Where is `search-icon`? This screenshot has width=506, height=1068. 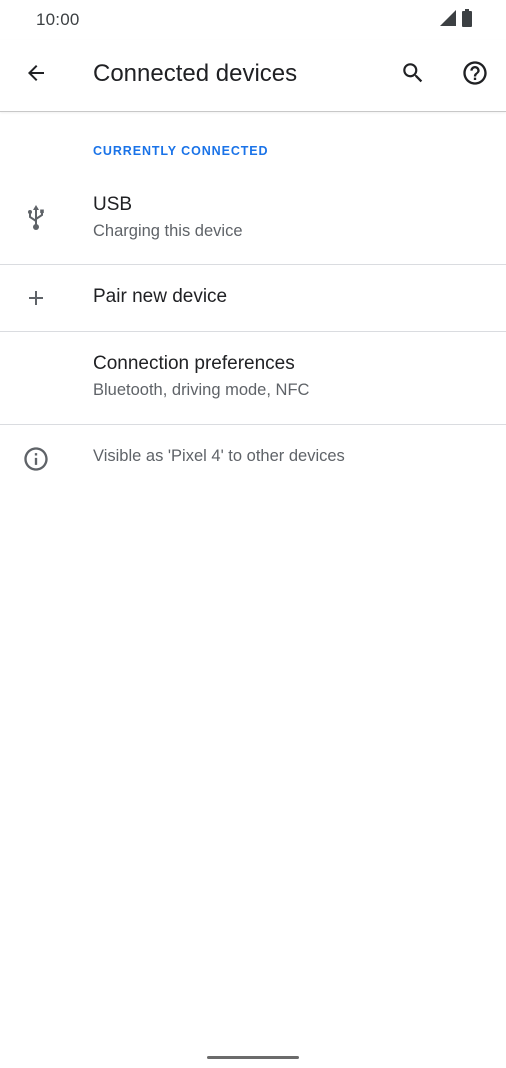
search-icon is located at coordinates (413, 75).